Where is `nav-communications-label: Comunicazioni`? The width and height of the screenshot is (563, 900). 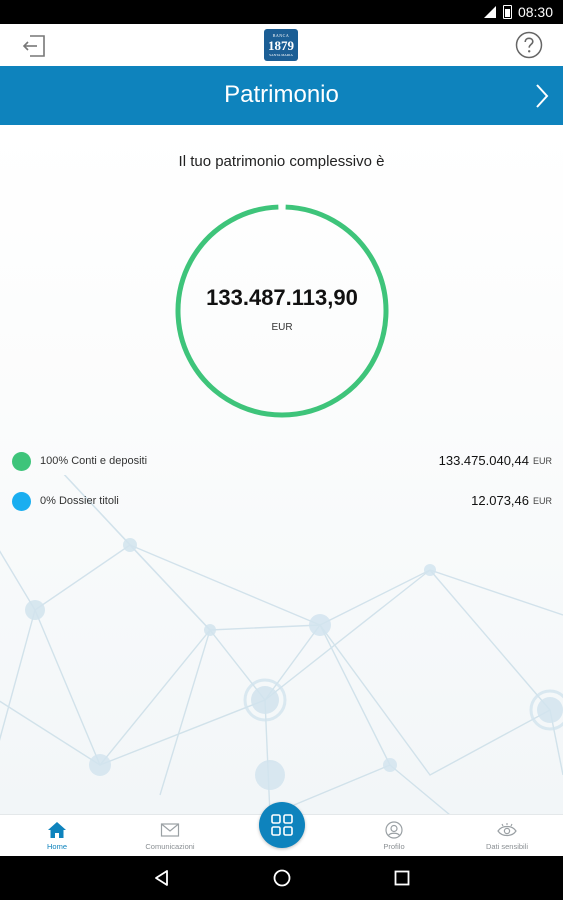 nav-communications-label: Comunicazioni is located at coordinates (170, 846).